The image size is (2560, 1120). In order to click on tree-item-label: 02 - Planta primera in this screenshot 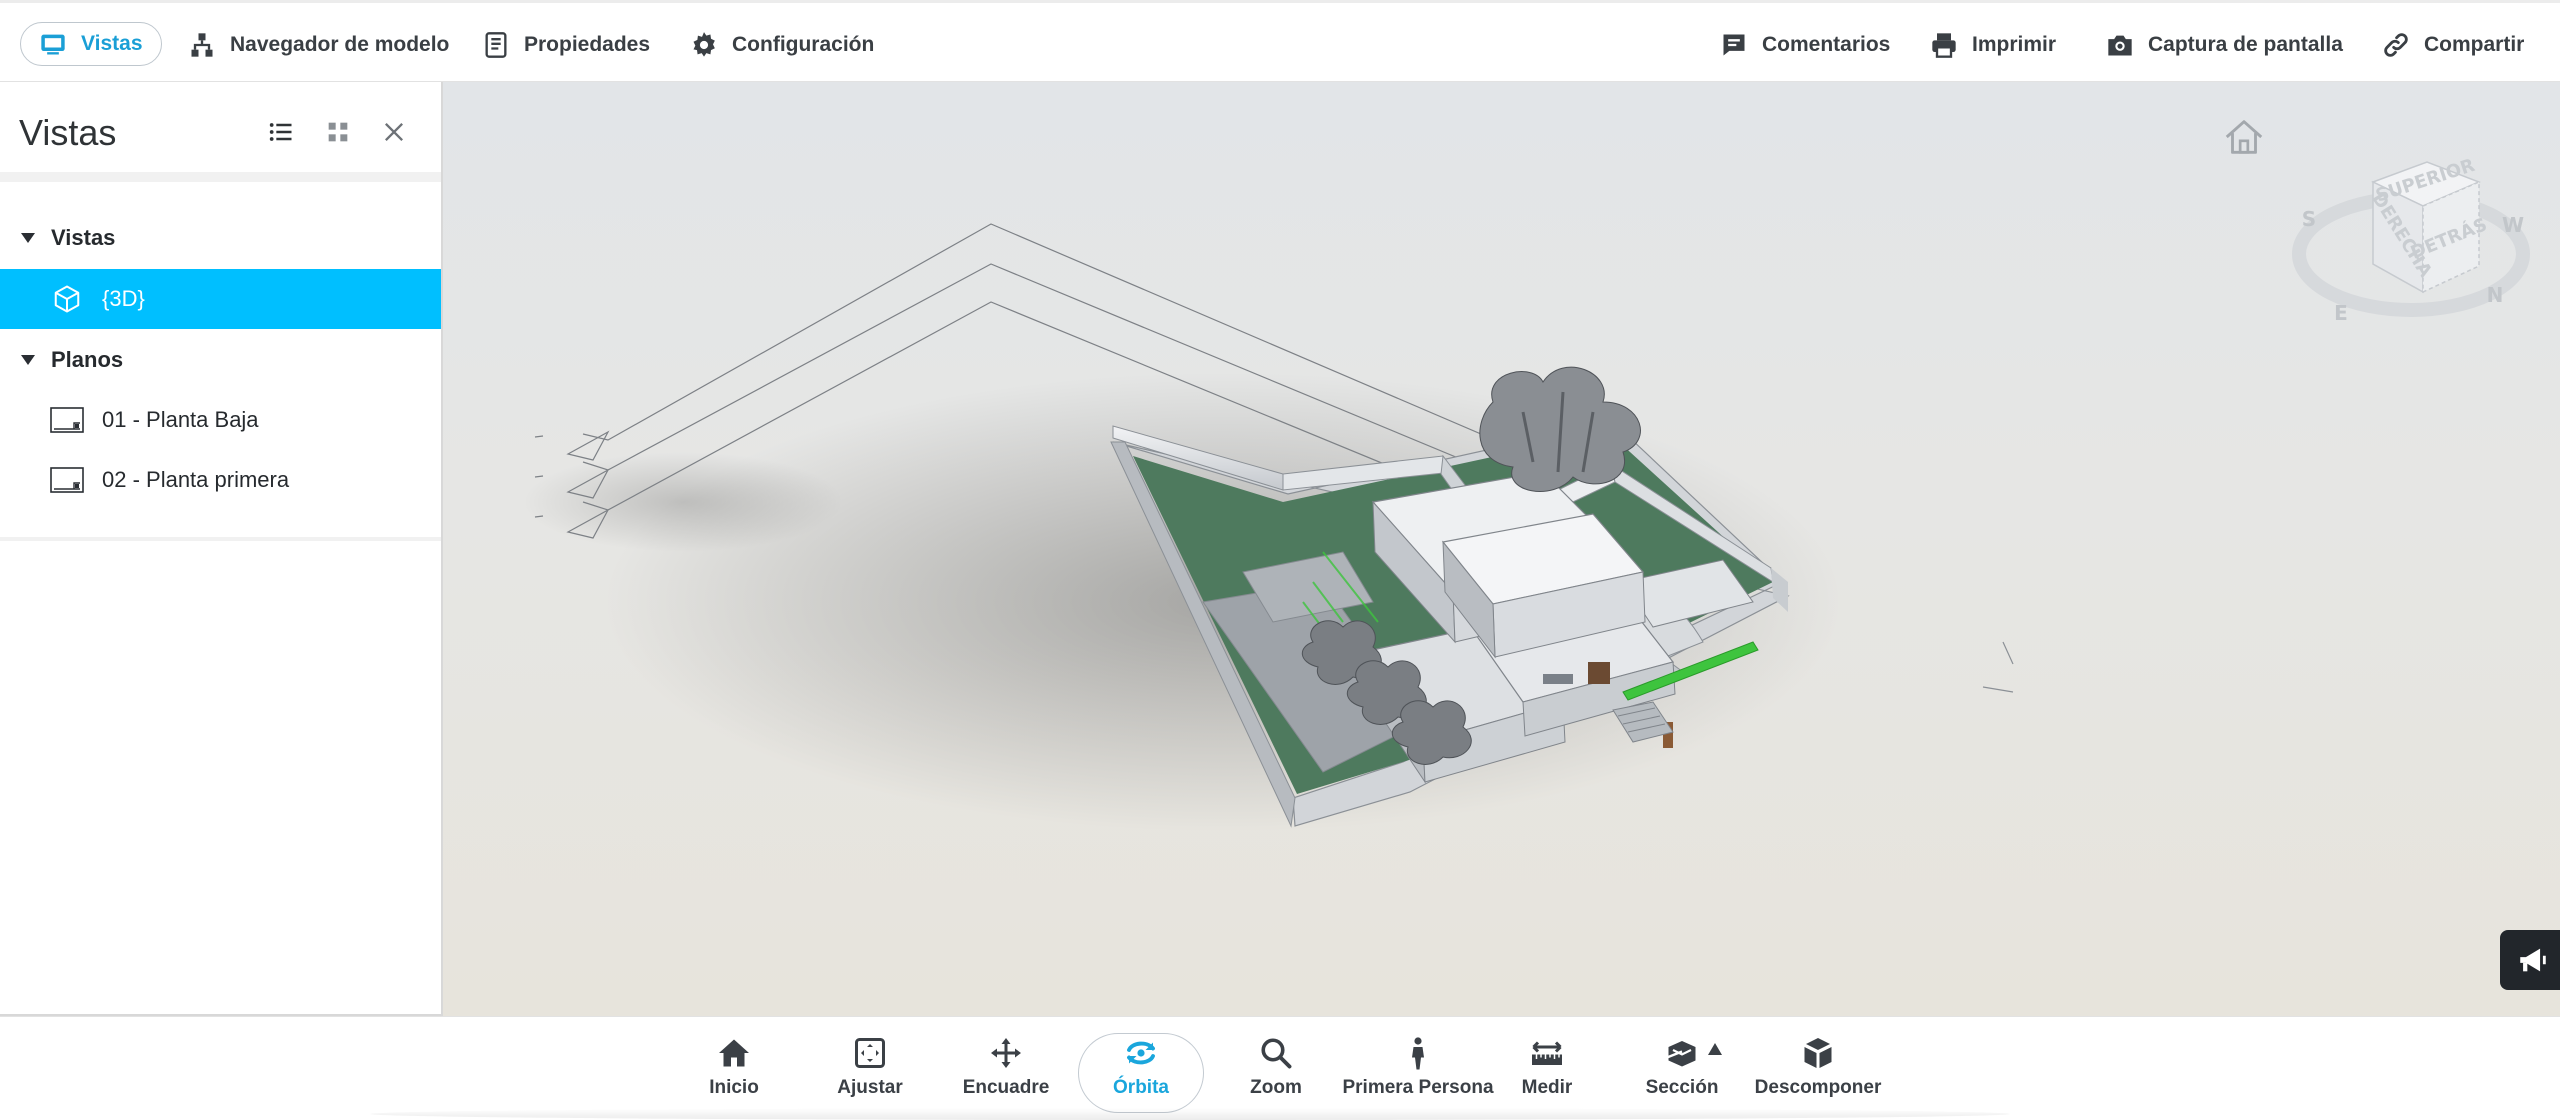, I will do `click(196, 479)`.